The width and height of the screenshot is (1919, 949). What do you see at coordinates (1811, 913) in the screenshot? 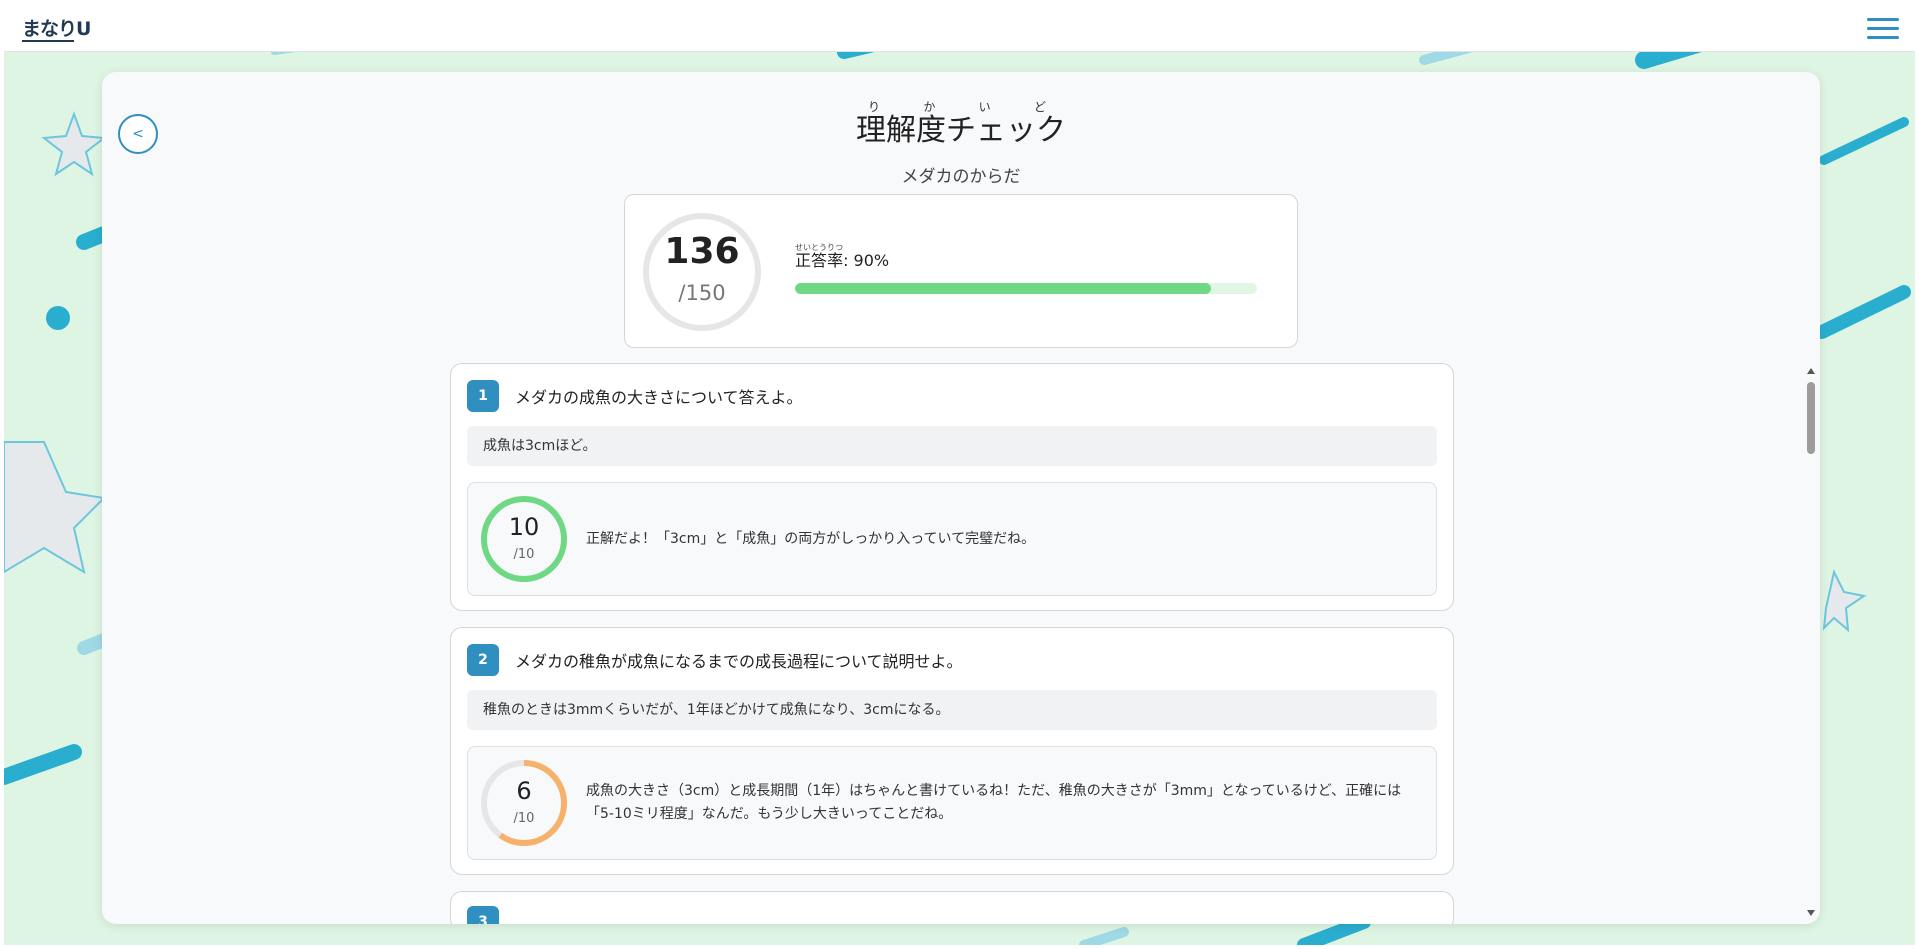
I see `scroll-down-arrow-icon` at bounding box center [1811, 913].